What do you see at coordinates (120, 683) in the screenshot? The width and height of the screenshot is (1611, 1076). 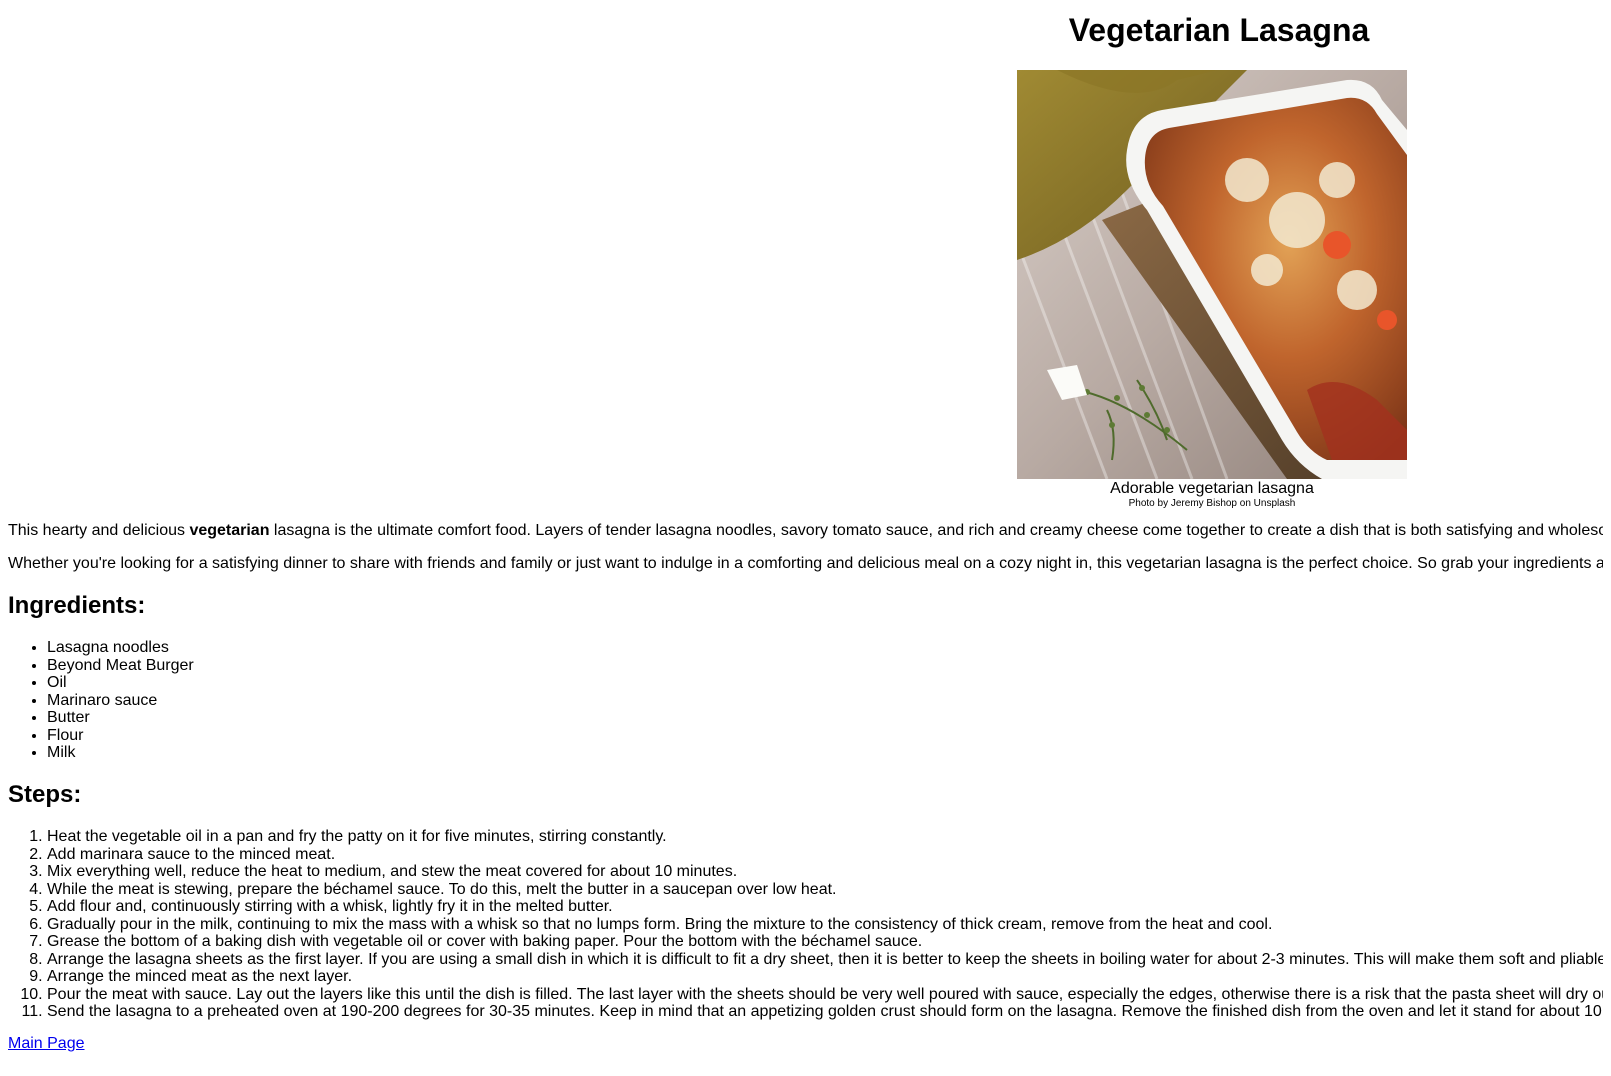 I see `ingredient-item: Oil` at bounding box center [120, 683].